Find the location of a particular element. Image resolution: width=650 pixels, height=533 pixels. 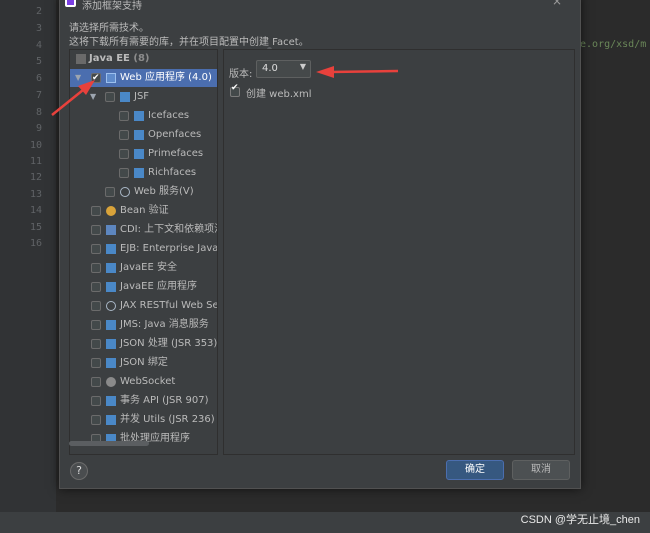

tree-item-javaee-application: JavaEE 应用程序 is located at coordinates (143, 287).